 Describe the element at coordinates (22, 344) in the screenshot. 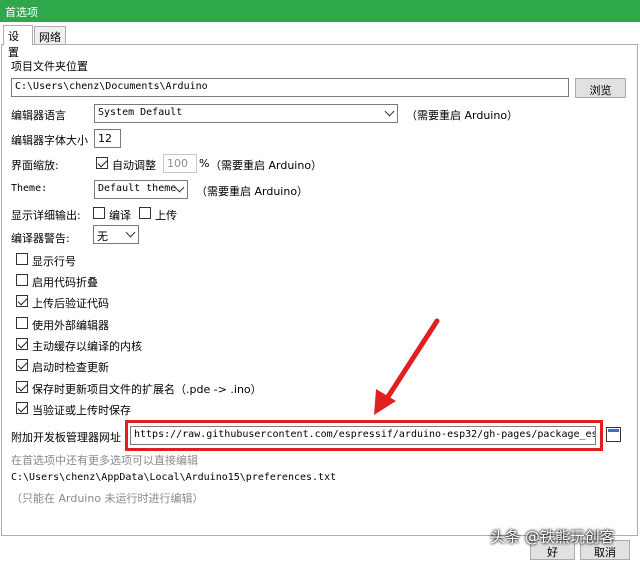

I see `option-checkbox-cache-core` at that location.